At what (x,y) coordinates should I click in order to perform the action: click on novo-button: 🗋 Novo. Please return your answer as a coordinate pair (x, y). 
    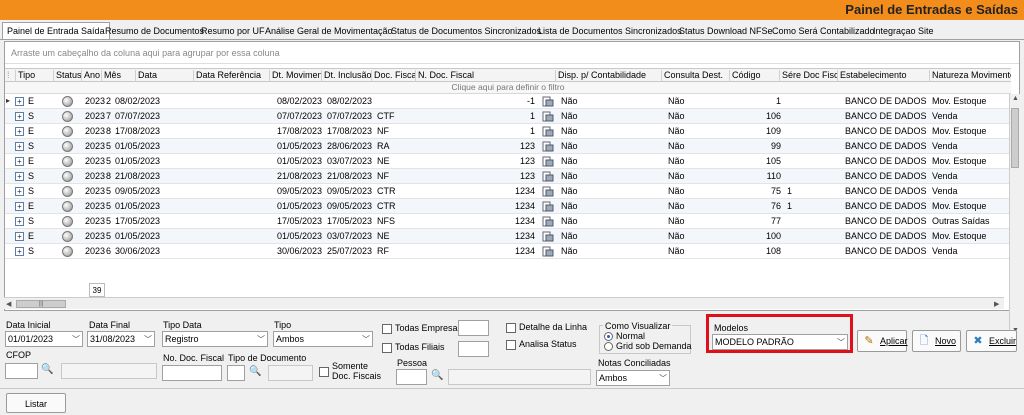
    Looking at the image, I should click on (936, 341).